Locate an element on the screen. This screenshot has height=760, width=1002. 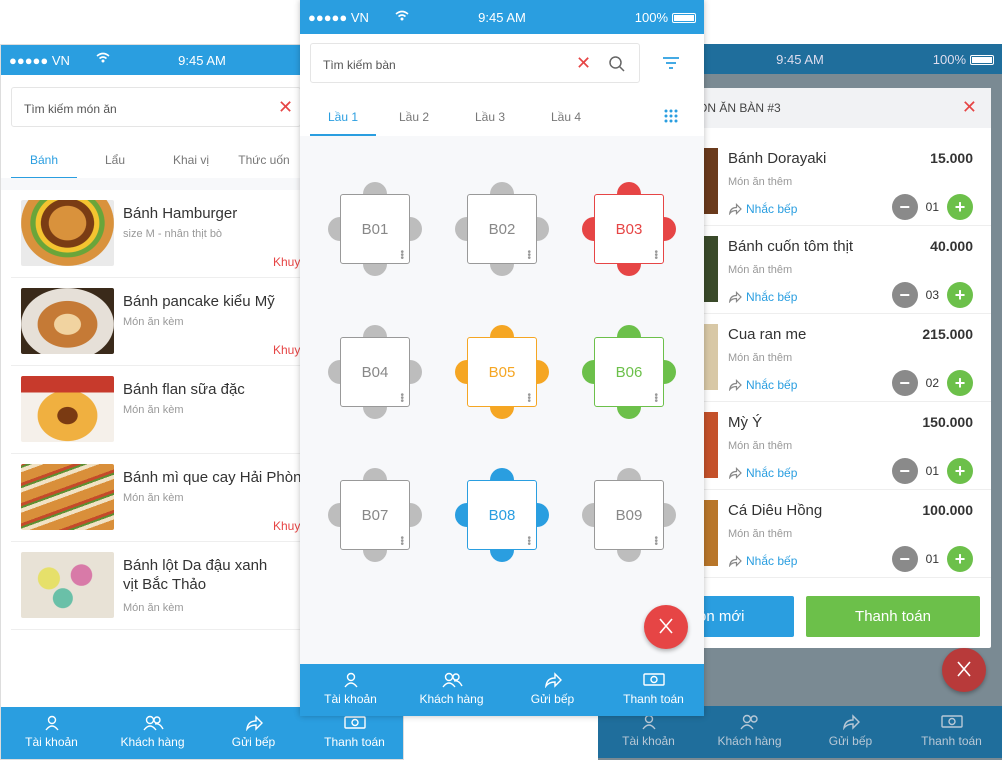
money-icon is located at coordinates (653, 679).